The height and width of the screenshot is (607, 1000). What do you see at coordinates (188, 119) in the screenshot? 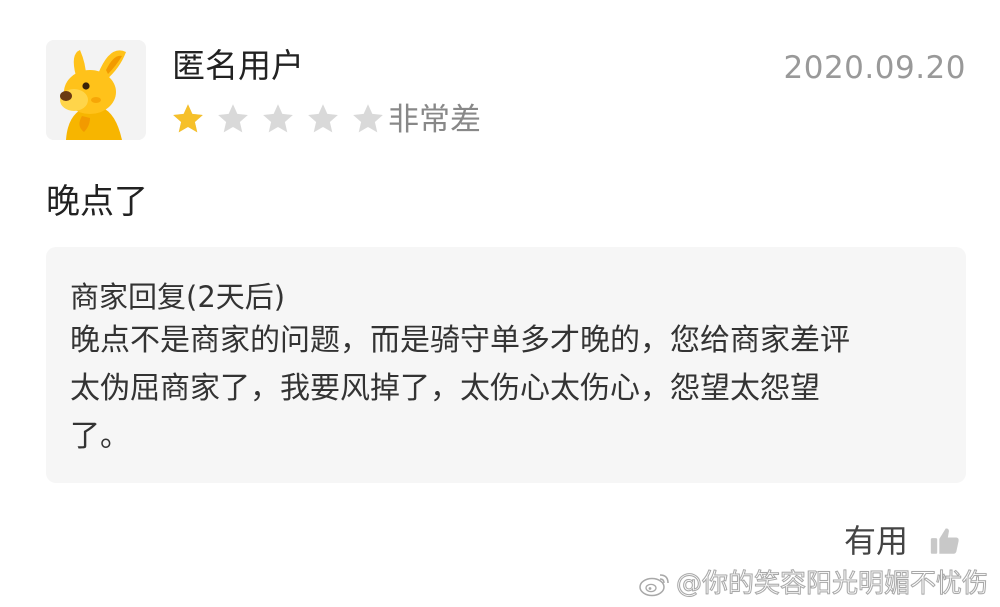
I see `star-filled-icon` at bounding box center [188, 119].